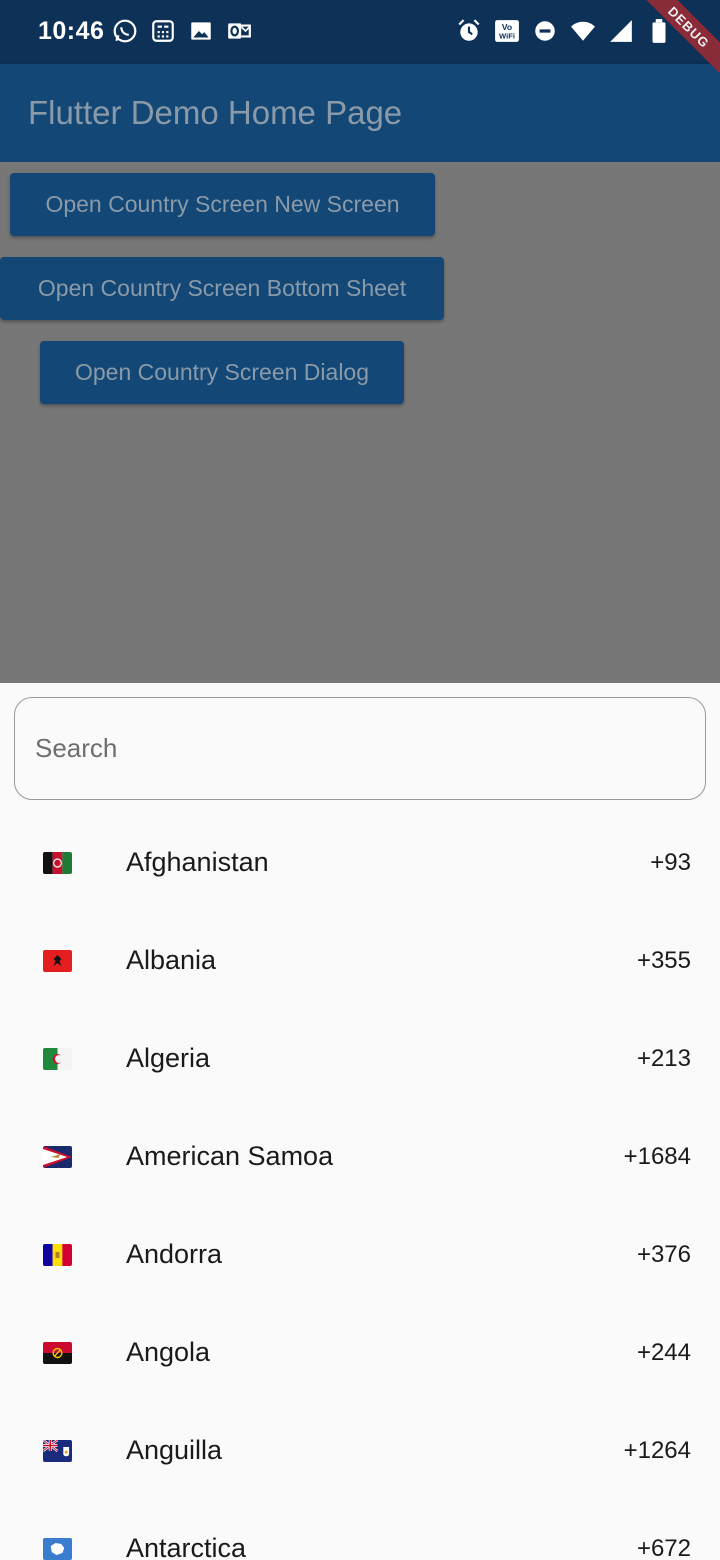 The image size is (720, 1560). I want to click on calculator-icon, so click(163, 31).